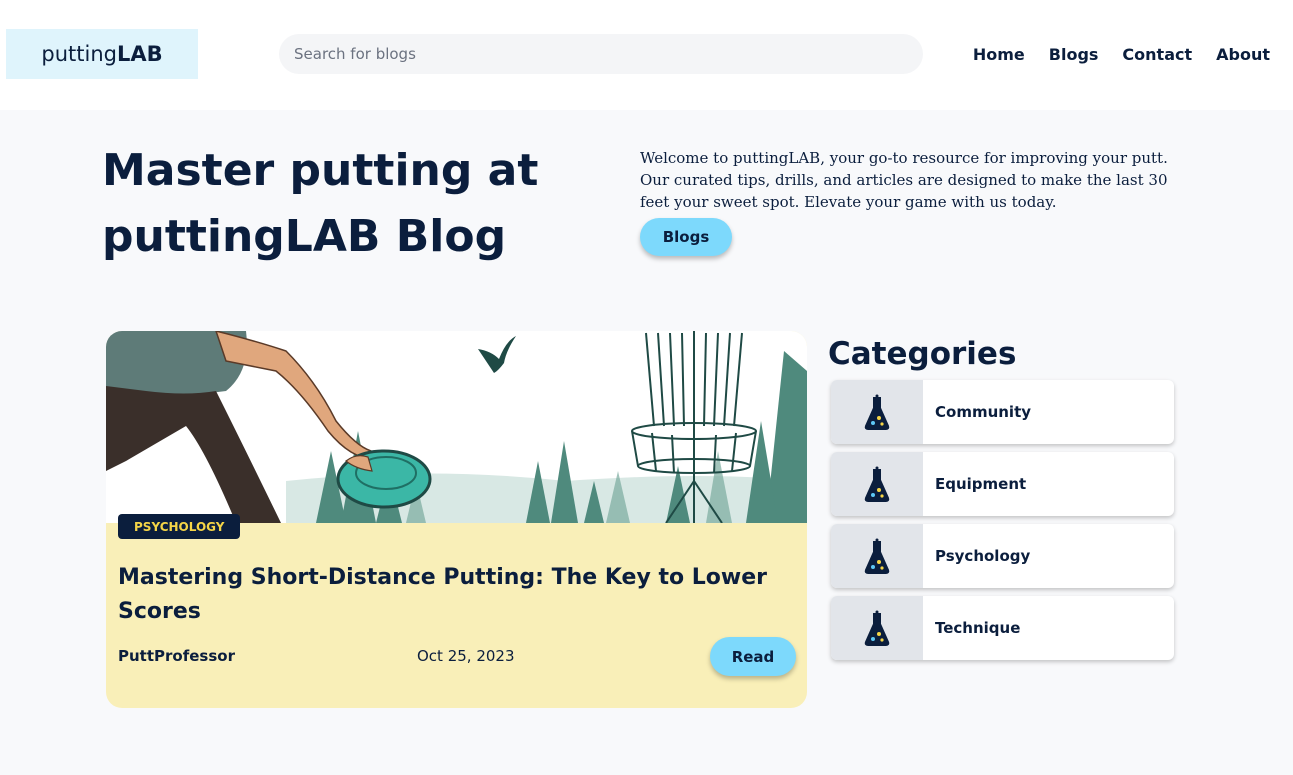  Describe the element at coordinates (981, 484) in the screenshot. I see `category-label: Equipment` at that location.